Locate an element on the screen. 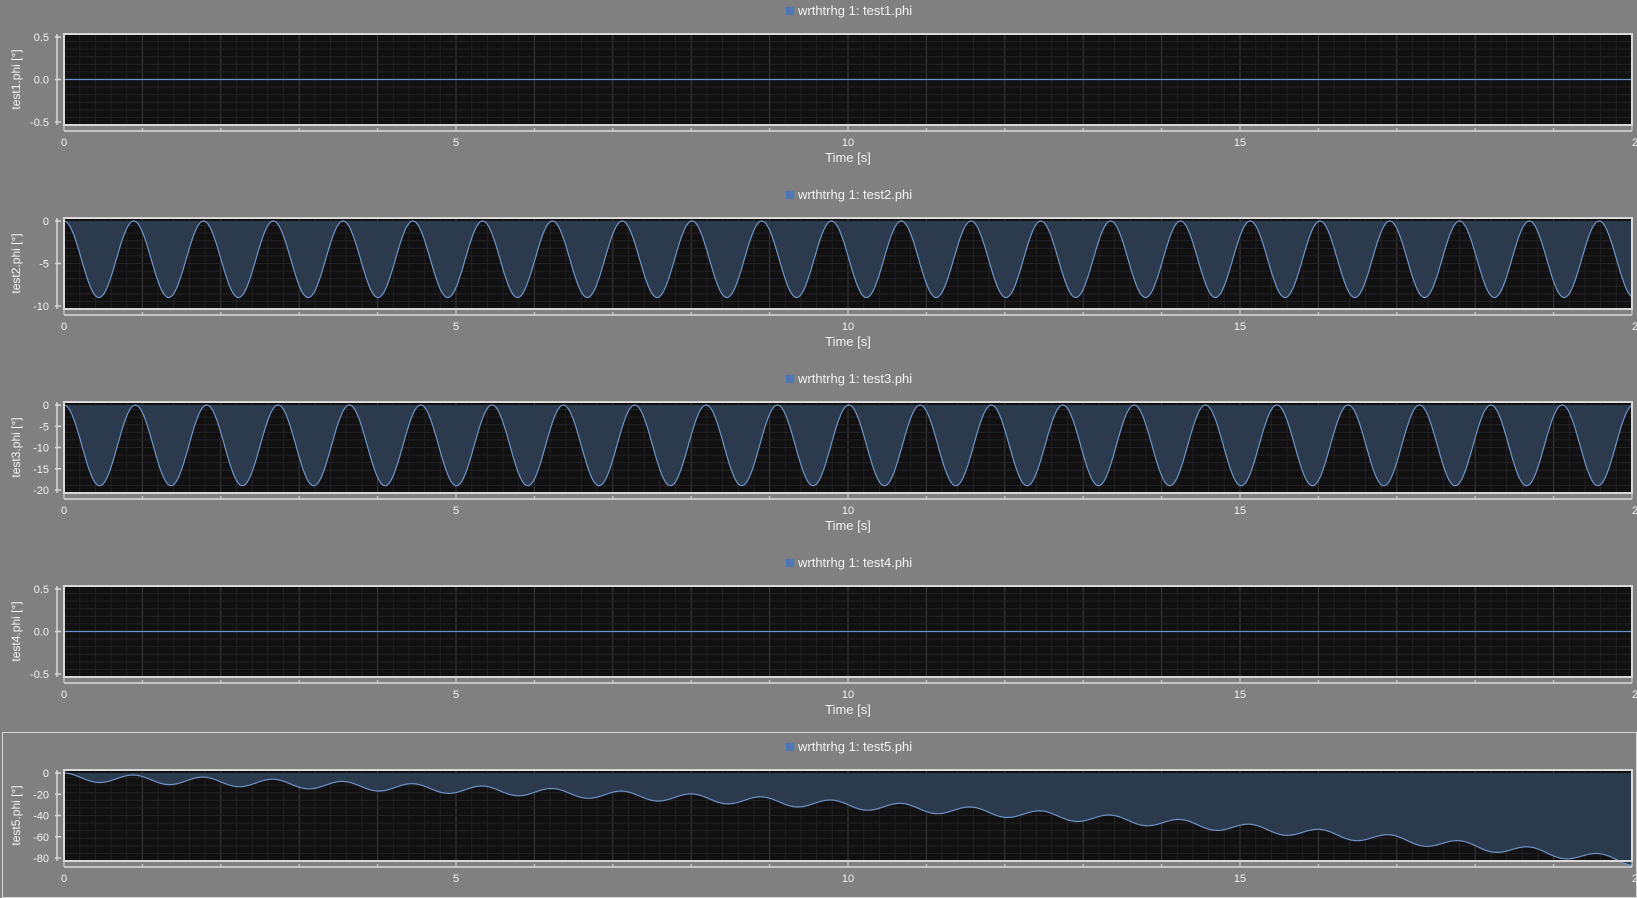  y-axis-label: test2.phi [°] is located at coordinates (16, 263).